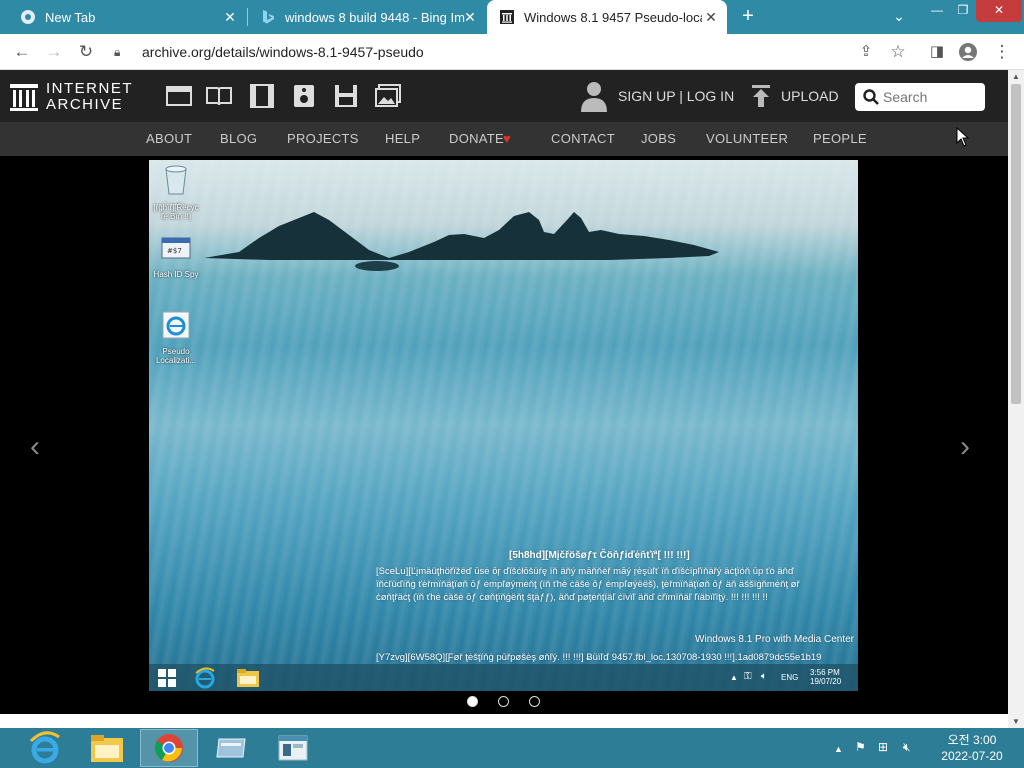  What do you see at coordinates (748, 17) in the screenshot?
I see `new-tab-button: +` at bounding box center [748, 17].